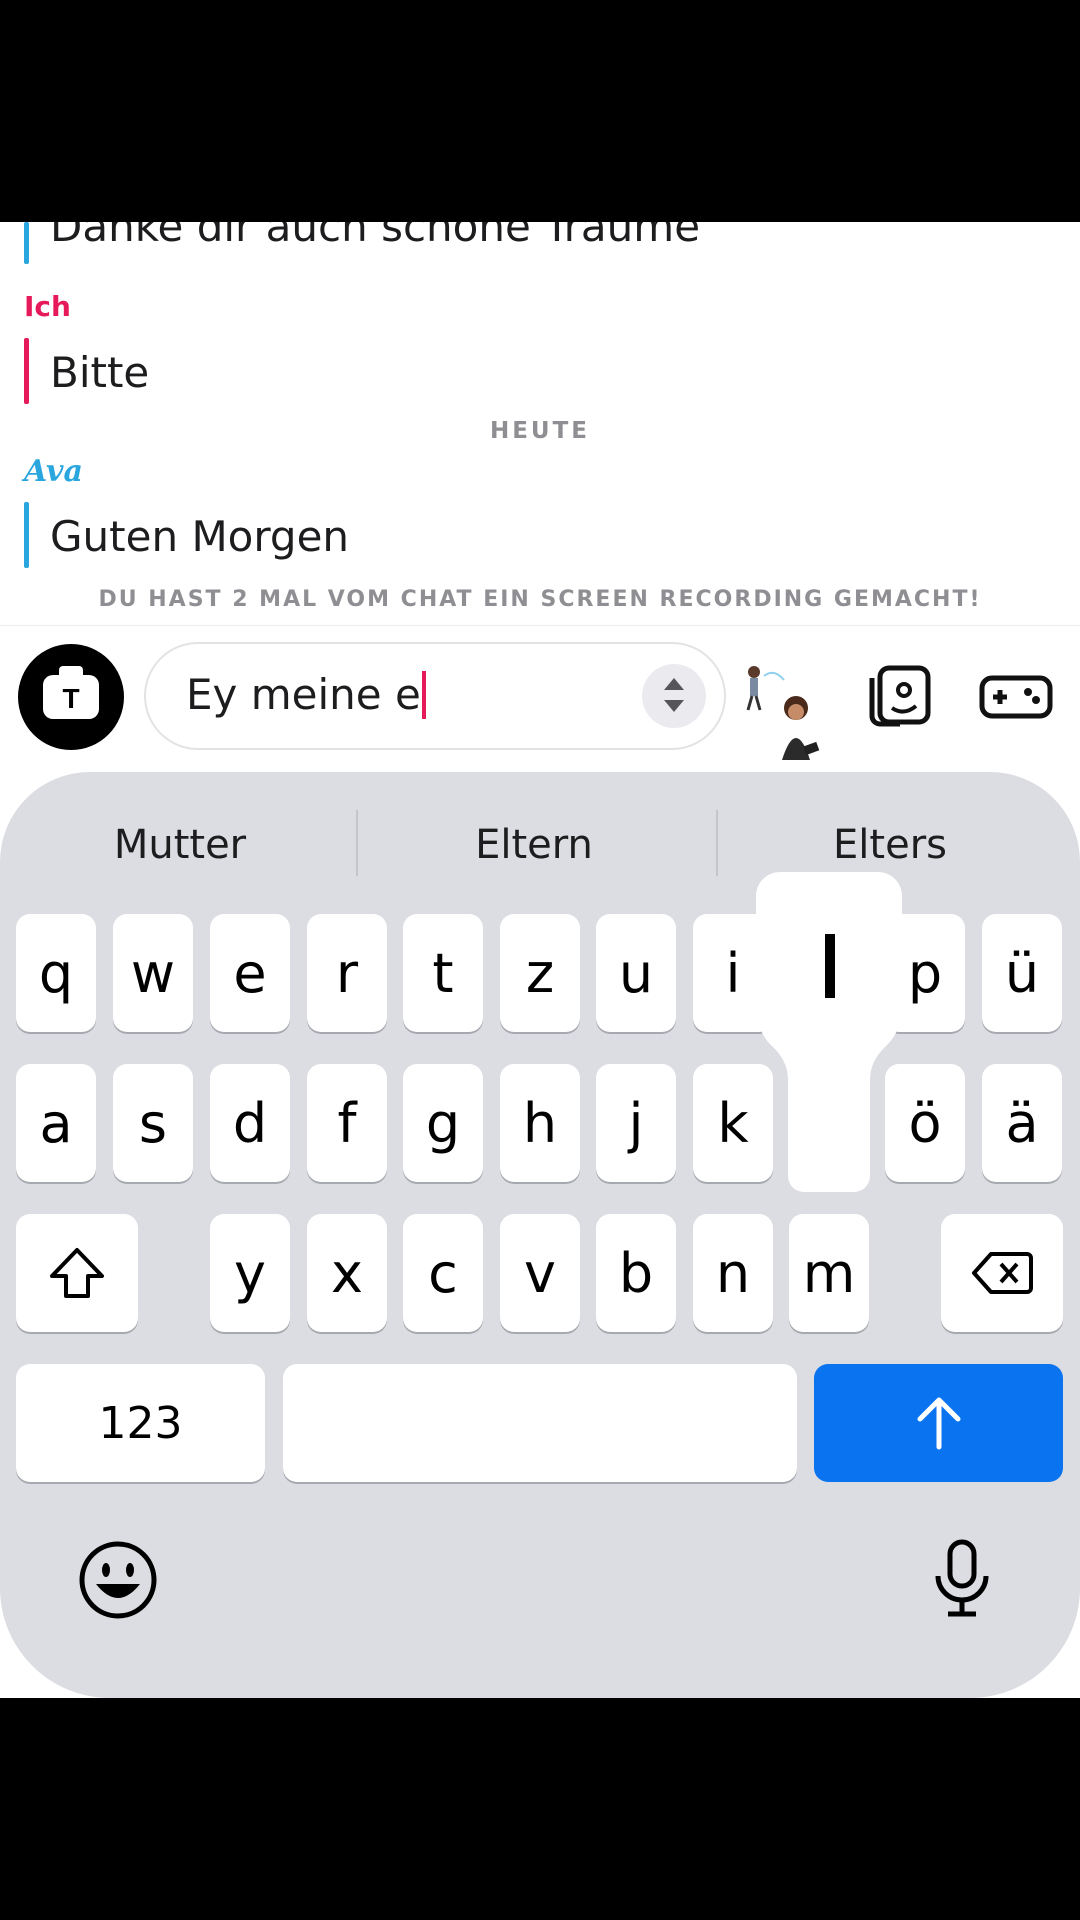 The width and height of the screenshot is (1080, 1920). I want to click on divider, so click(540, 625).